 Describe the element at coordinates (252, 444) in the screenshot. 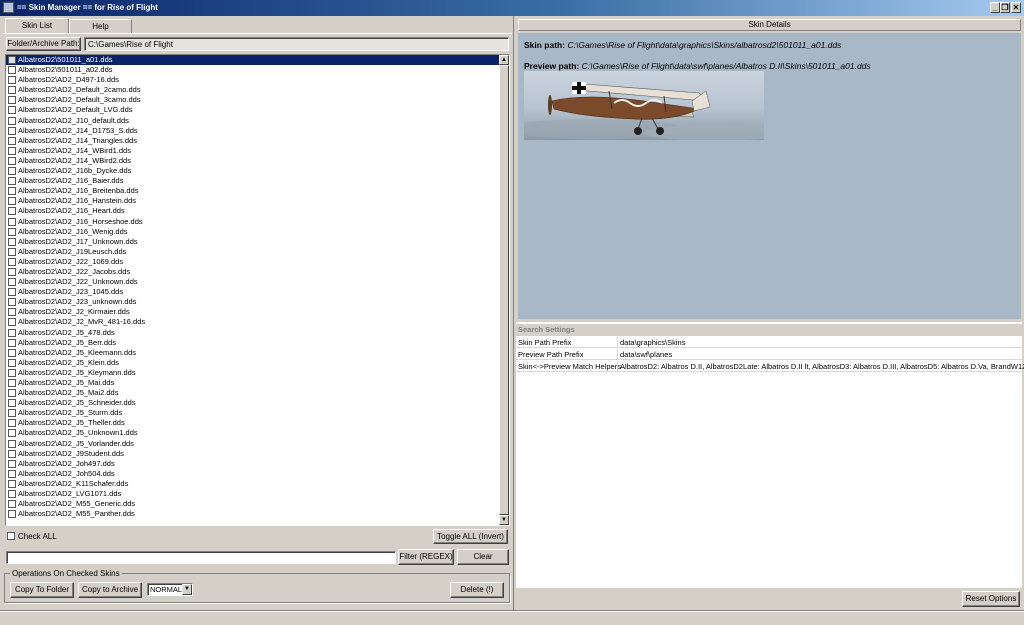

I see `list-item: AlbatrosD2\AD2_J5_Vorlander.dds` at that location.